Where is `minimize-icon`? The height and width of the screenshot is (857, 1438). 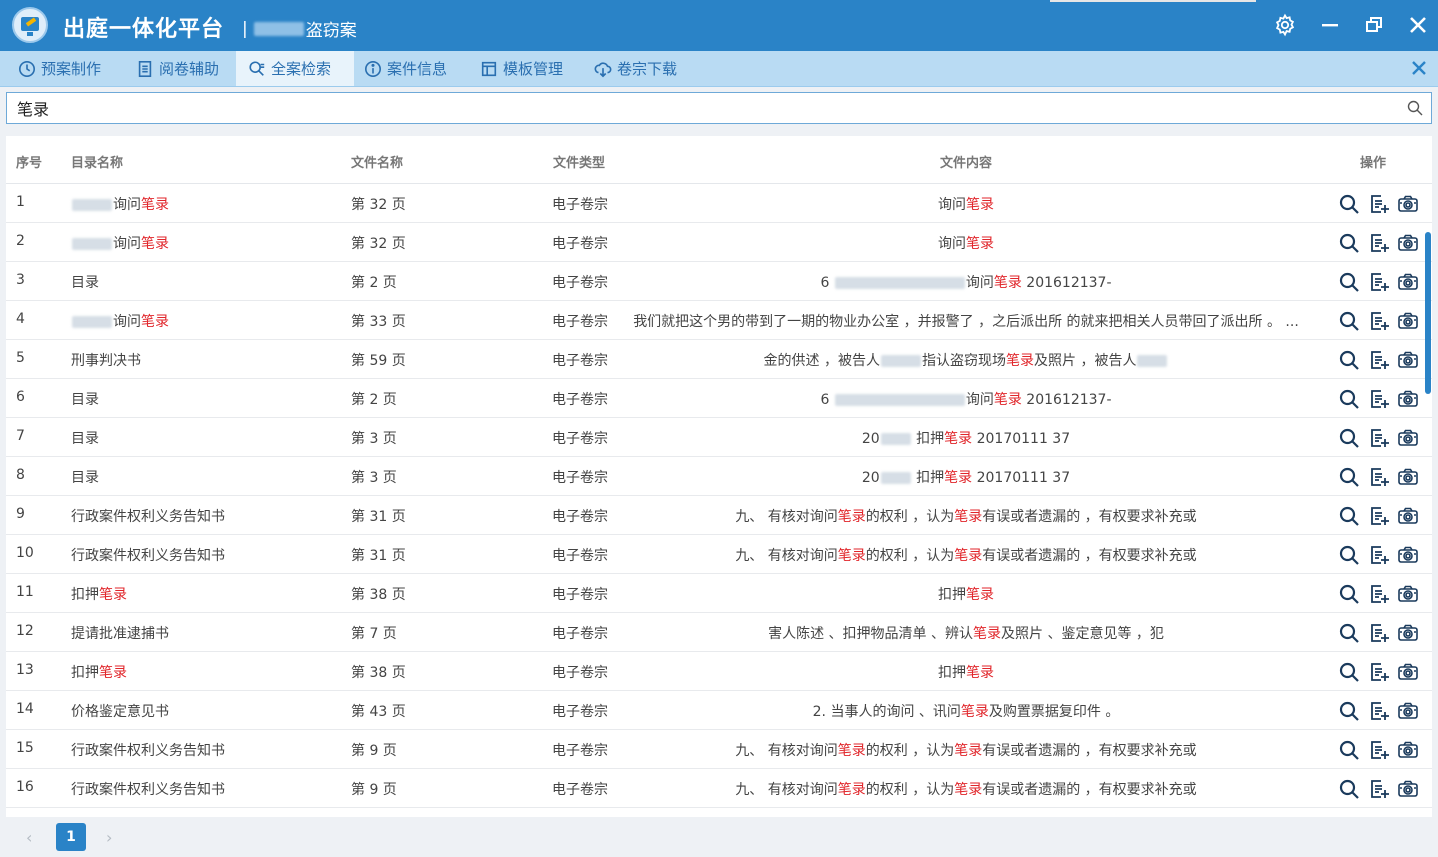
minimize-icon is located at coordinates (1330, 25).